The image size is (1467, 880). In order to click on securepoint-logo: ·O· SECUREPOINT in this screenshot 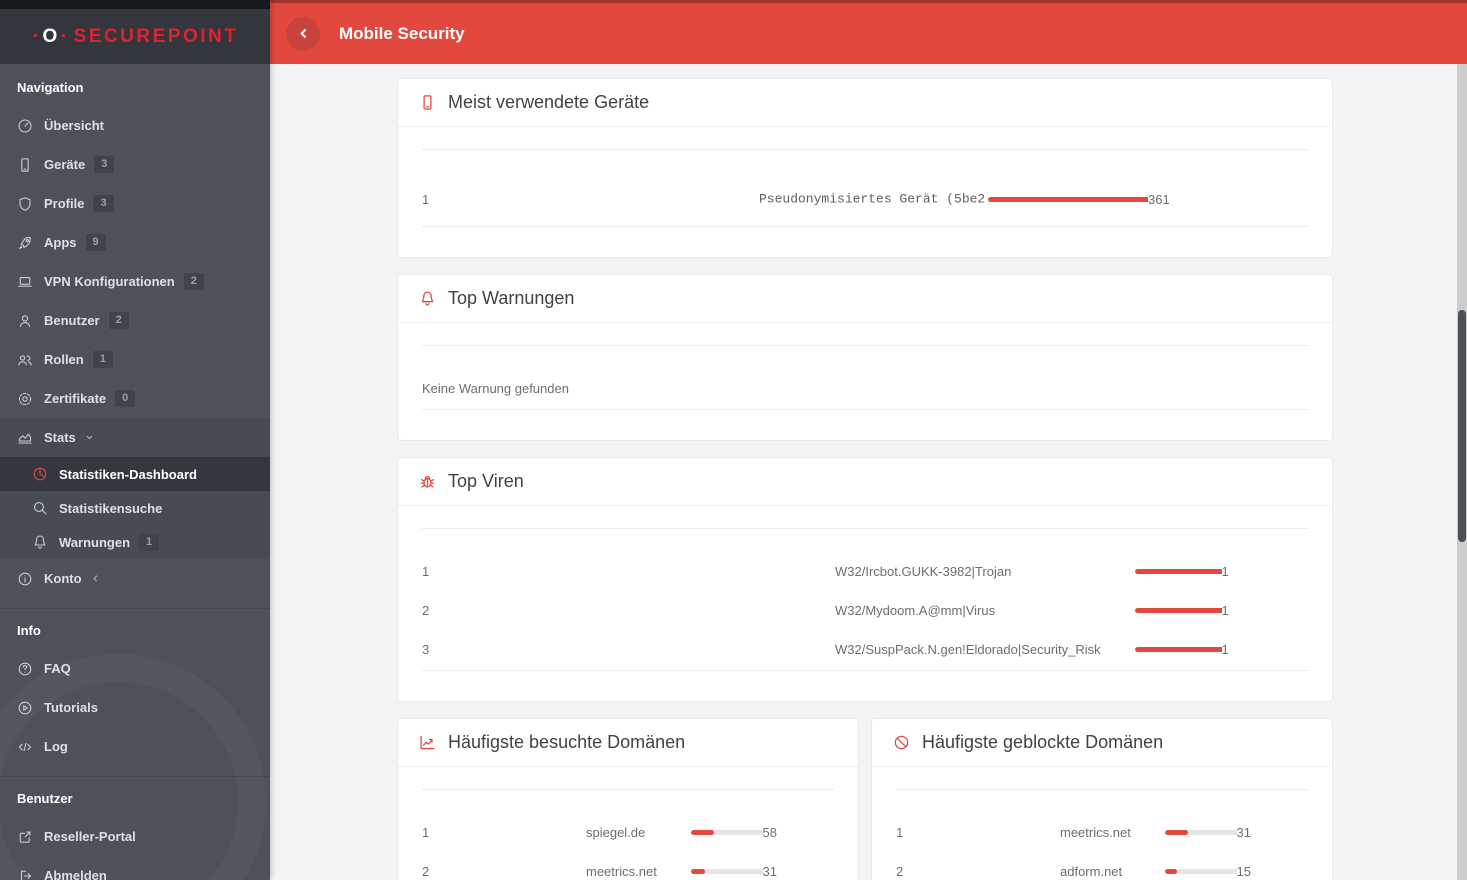, I will do `click(135, 37)`.